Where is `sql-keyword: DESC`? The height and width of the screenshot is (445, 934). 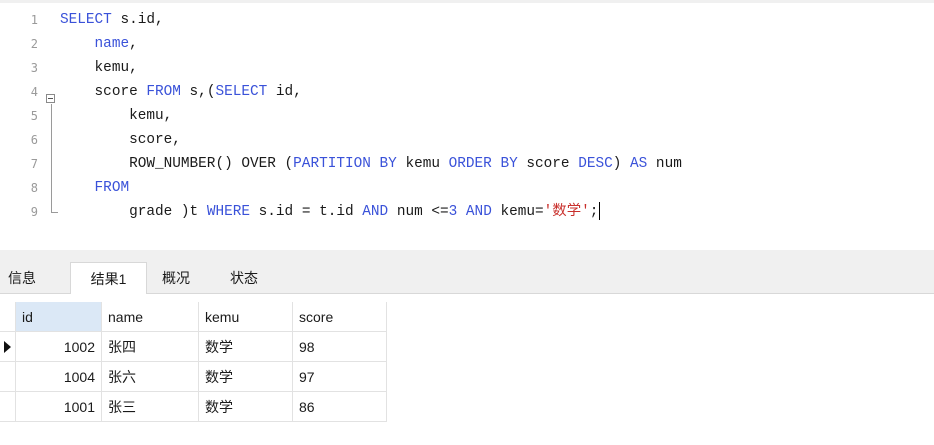
sql-keyword: DESC is located at coordinates (595, 164).